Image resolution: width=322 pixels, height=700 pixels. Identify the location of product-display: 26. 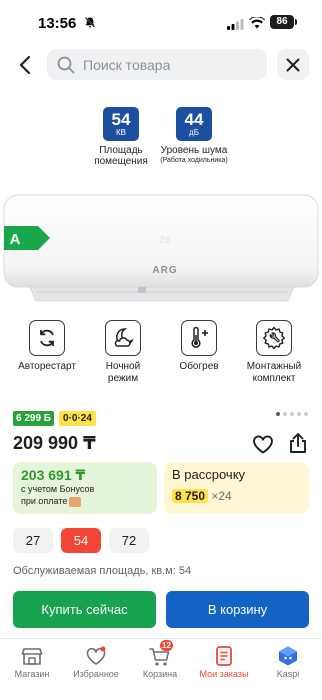
(165, 241).